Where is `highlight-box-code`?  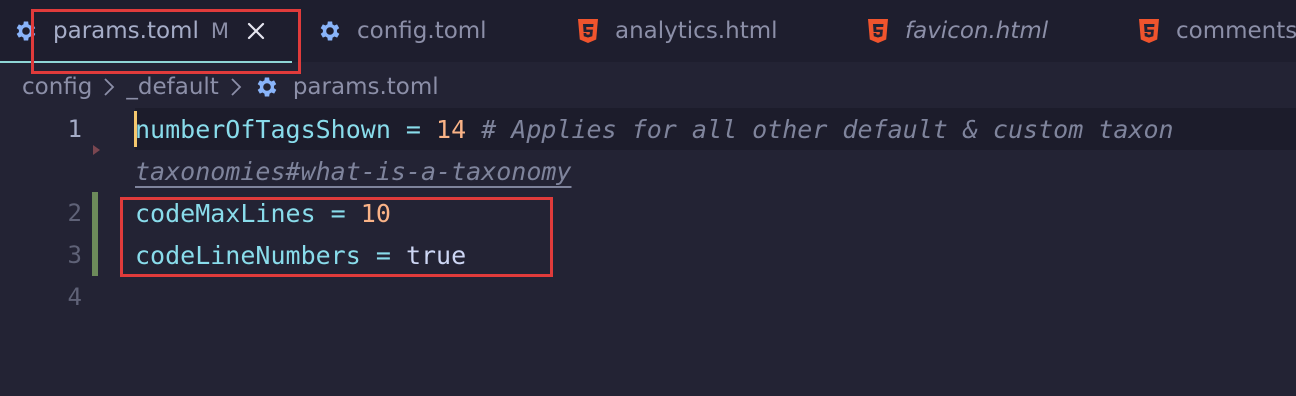
highlight-box-code is located at coordinates (336, 237).